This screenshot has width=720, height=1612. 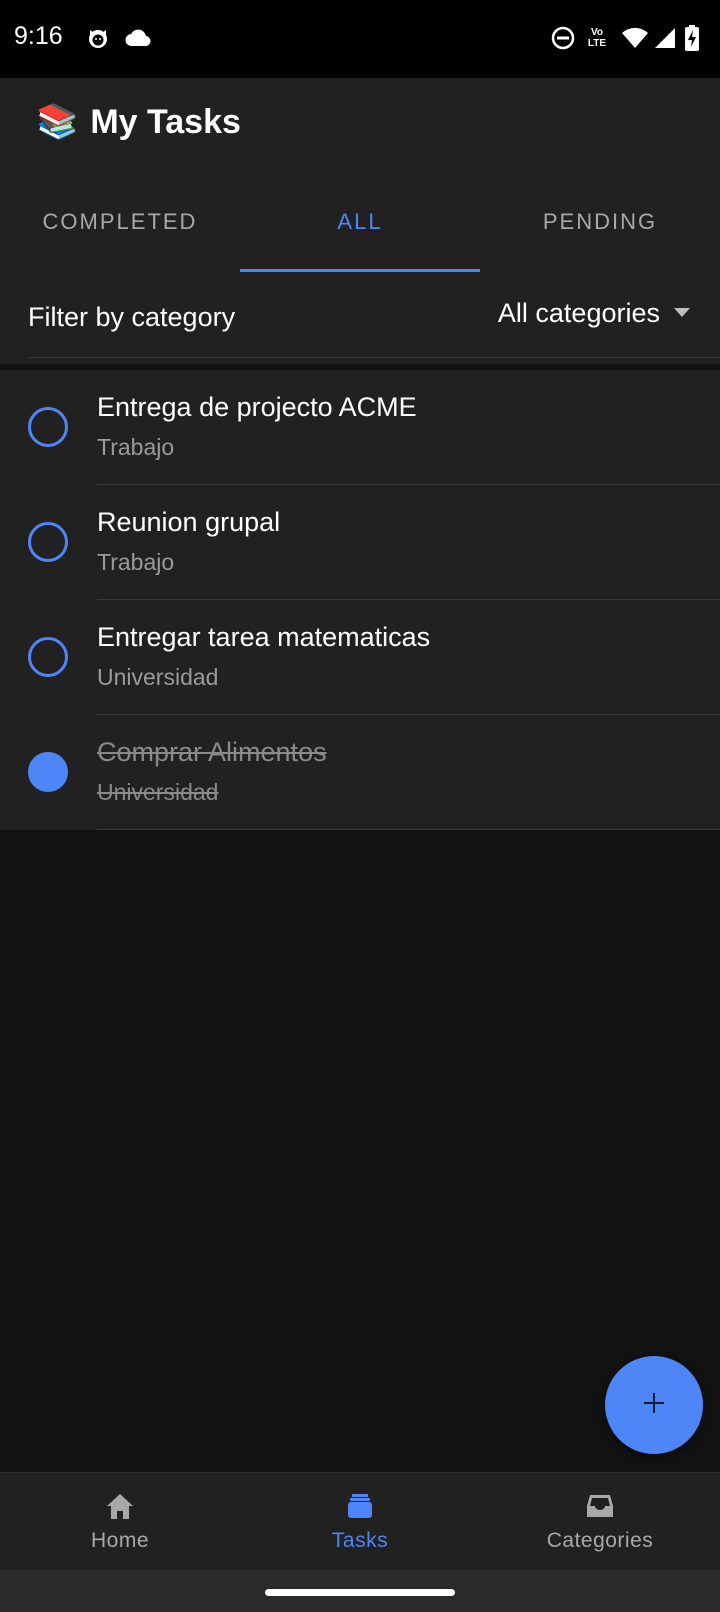 What do you see at coordinates (138, 38) in the screenshot?
I see `cloud-icon` at bounding box center [138, 38].